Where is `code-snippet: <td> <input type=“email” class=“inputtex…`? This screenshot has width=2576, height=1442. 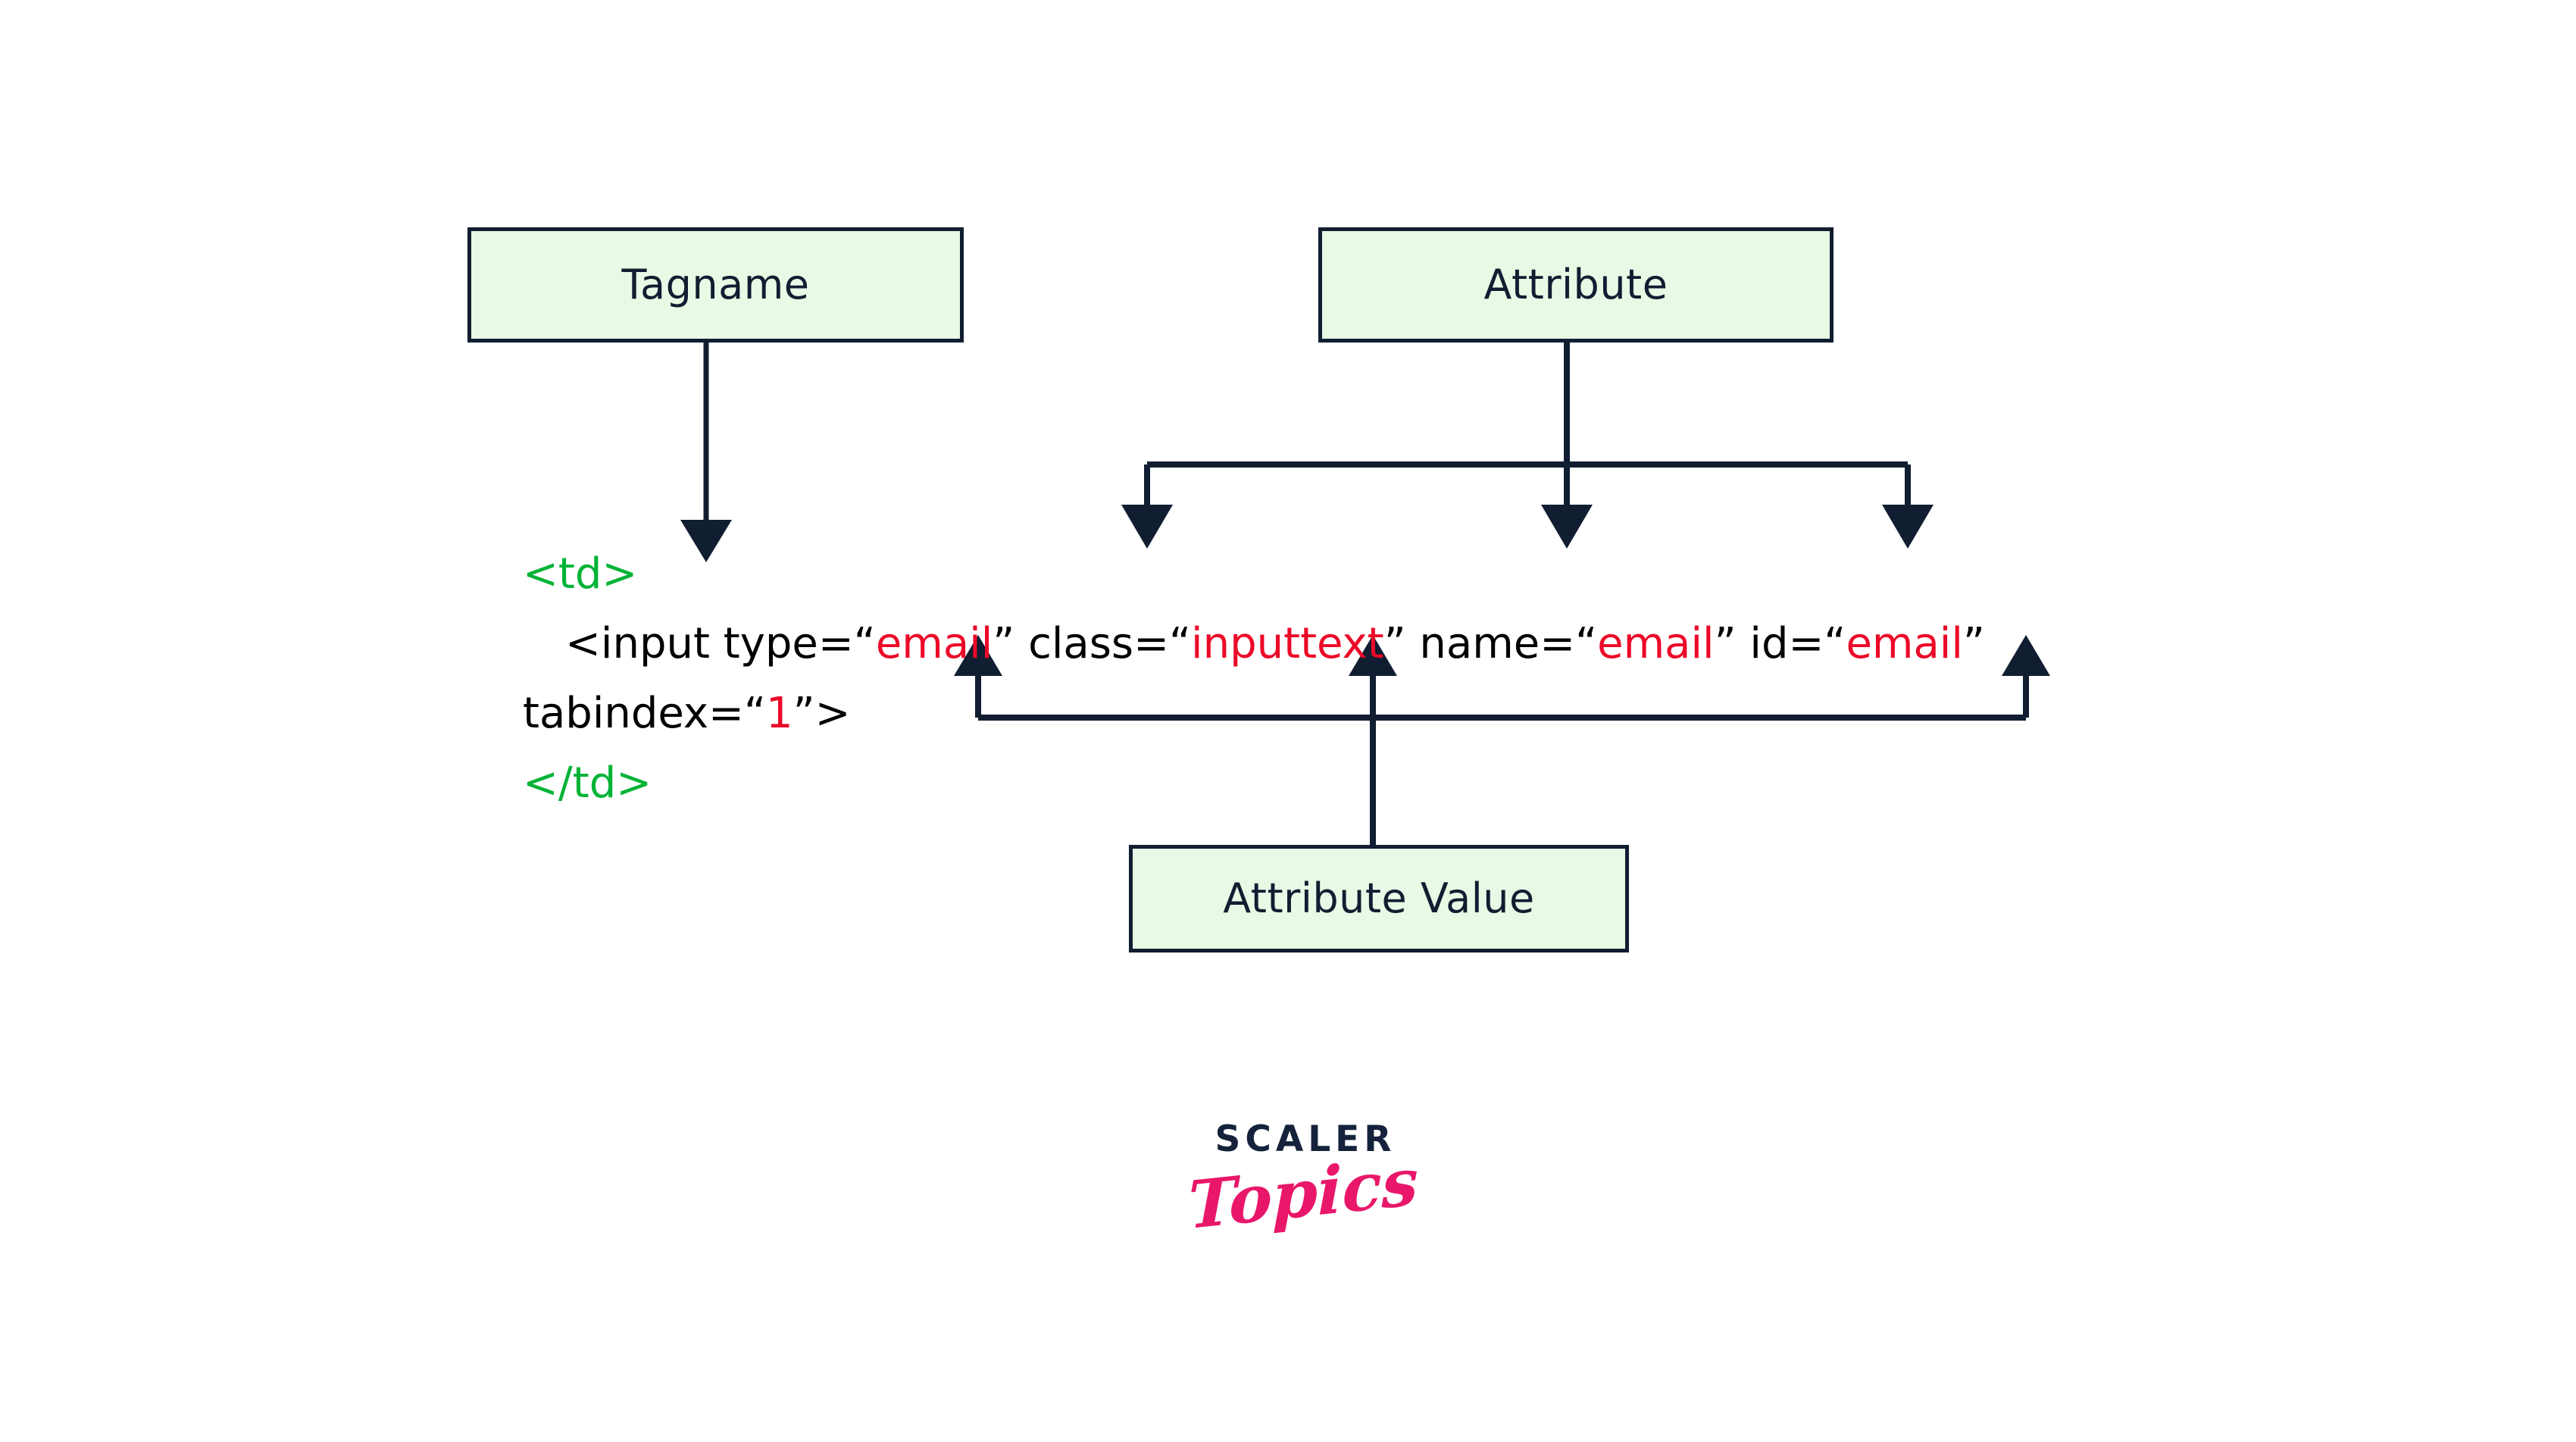
code-snippet: <td> <input type=“email” class=“inputtex… is located at coordinates (1348, 679).